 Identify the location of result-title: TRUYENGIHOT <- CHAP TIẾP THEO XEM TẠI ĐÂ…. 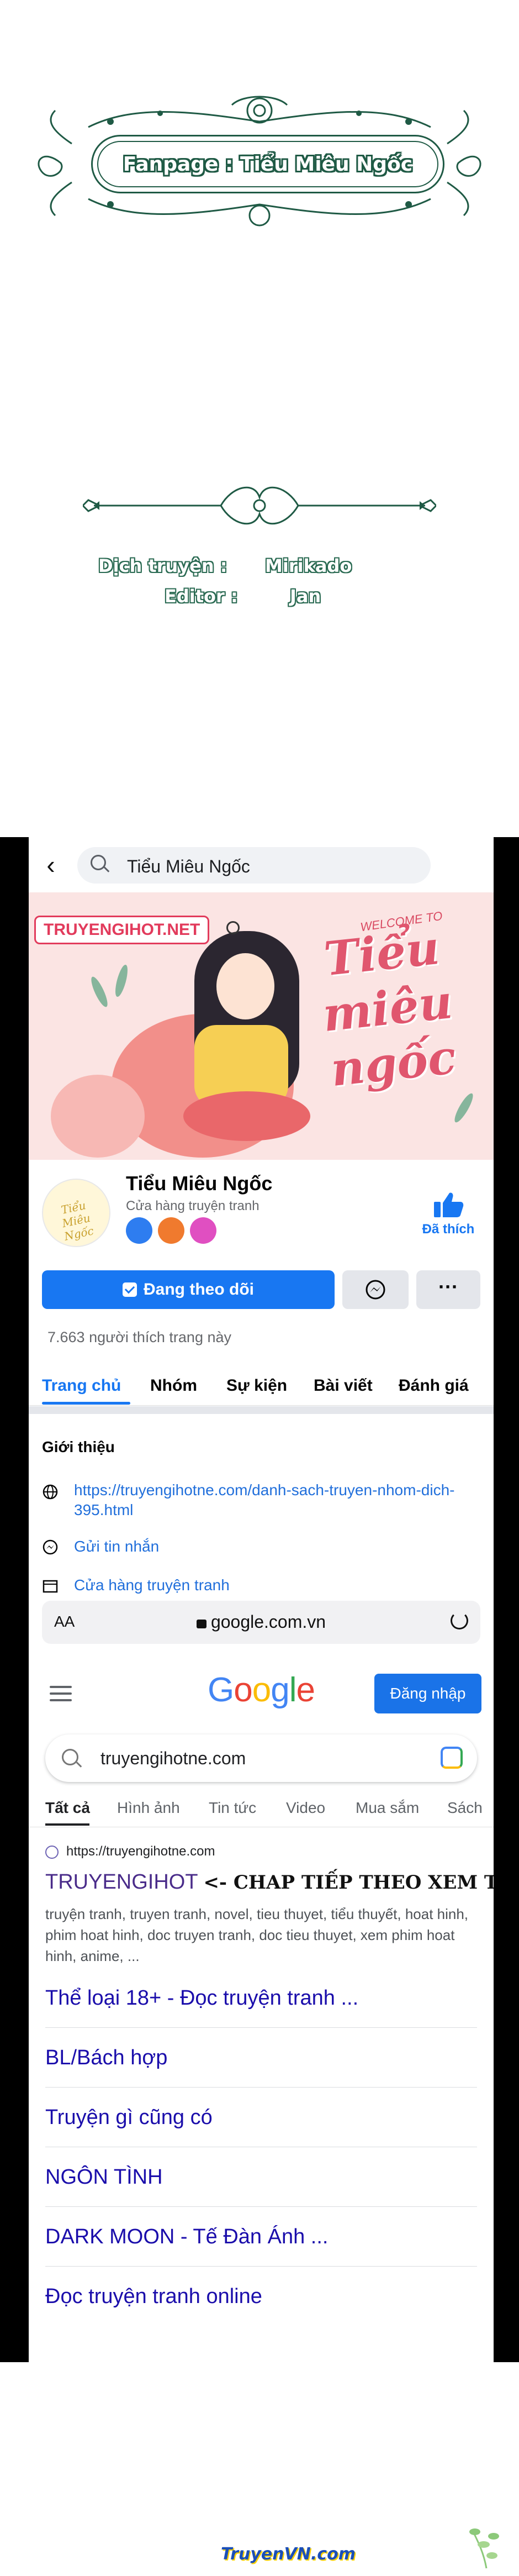
(269, 1882).